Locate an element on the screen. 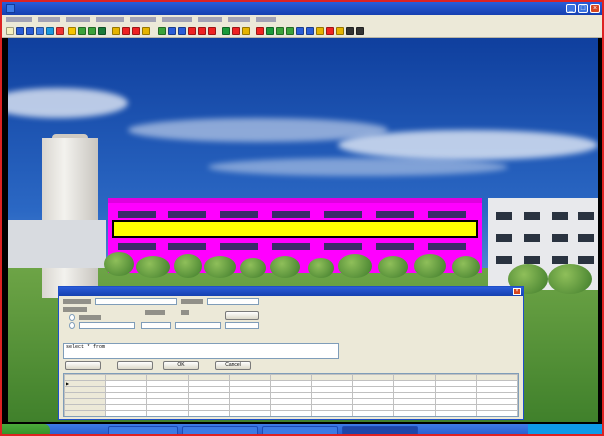  layer-icon is located at coordinates (60, 31).